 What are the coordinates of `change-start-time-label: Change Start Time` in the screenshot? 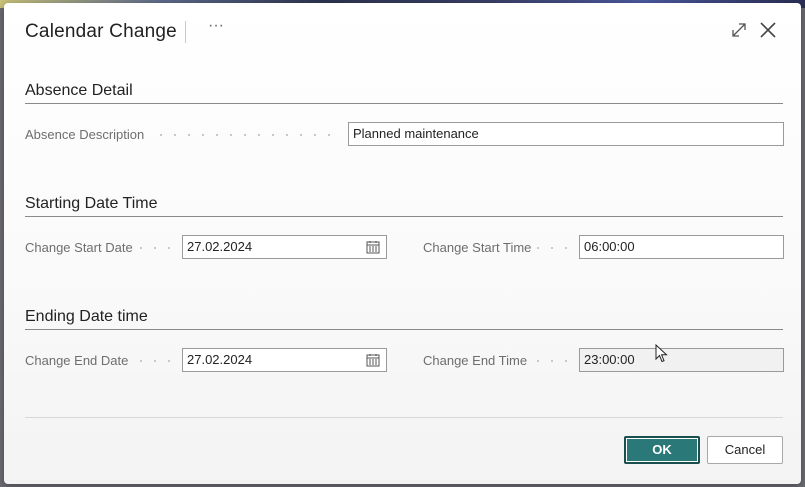 It's located at (477, 247).